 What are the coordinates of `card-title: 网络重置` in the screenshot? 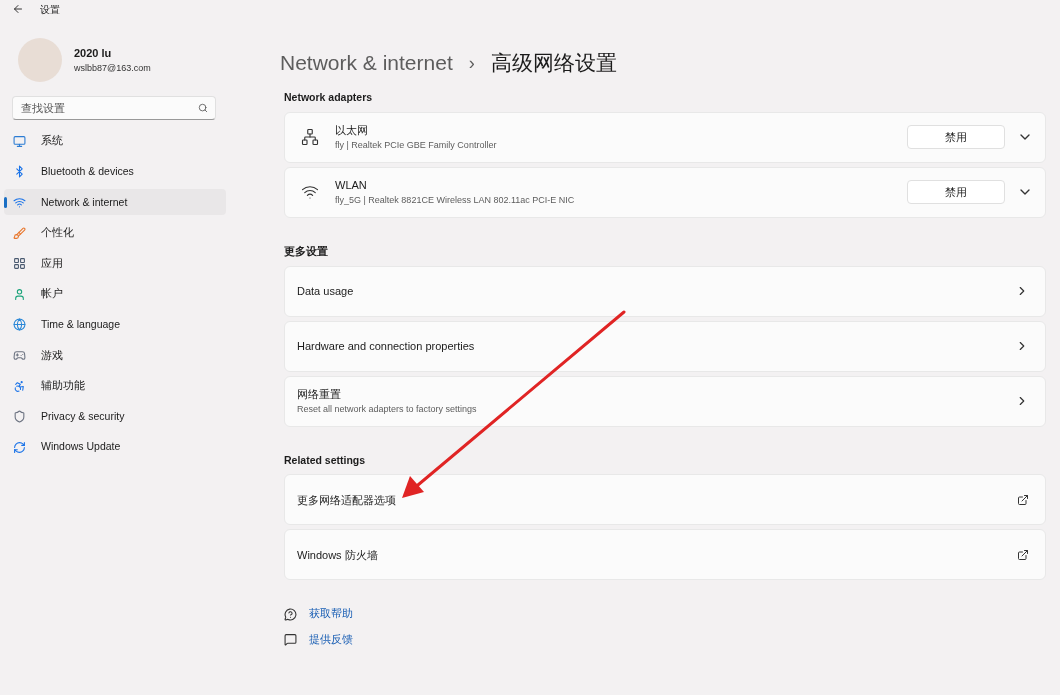 It's located at (319, 394).